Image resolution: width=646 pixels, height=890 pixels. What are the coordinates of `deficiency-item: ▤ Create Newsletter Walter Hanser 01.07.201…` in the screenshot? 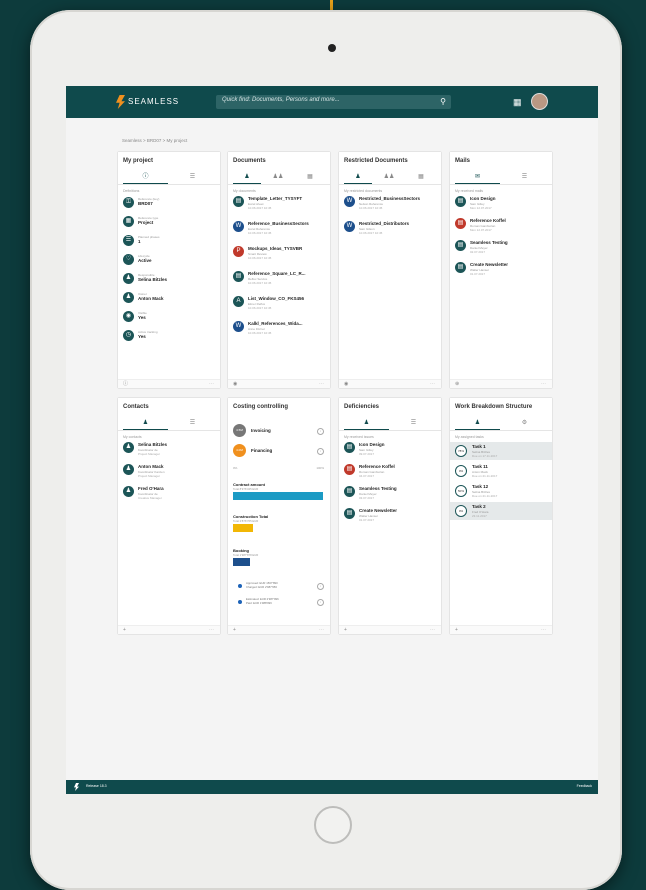 It's located at (392, 516).